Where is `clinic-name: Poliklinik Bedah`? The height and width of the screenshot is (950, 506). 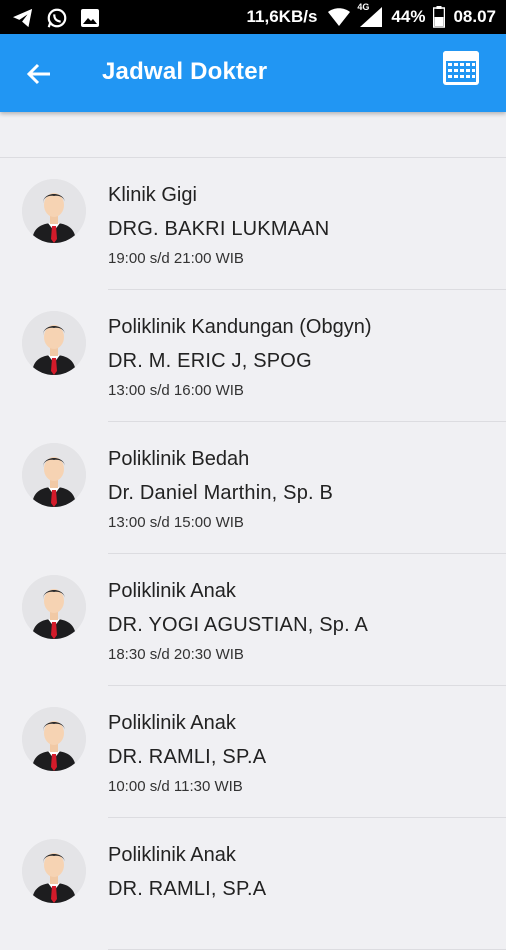
clinic-name: Poliklinik Bedah is located at coordinates (179, 459).